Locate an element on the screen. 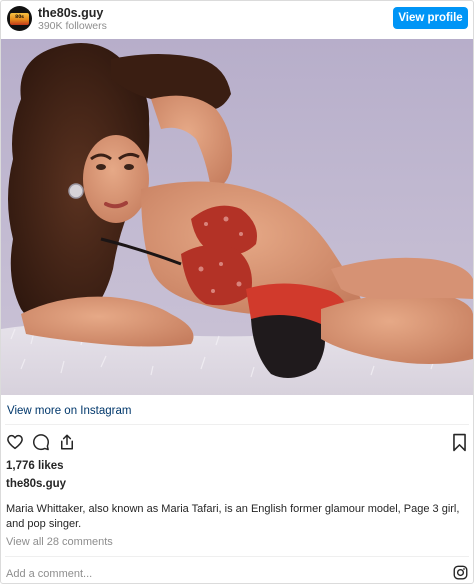  comment-icon is located at coordinates (41, 442).